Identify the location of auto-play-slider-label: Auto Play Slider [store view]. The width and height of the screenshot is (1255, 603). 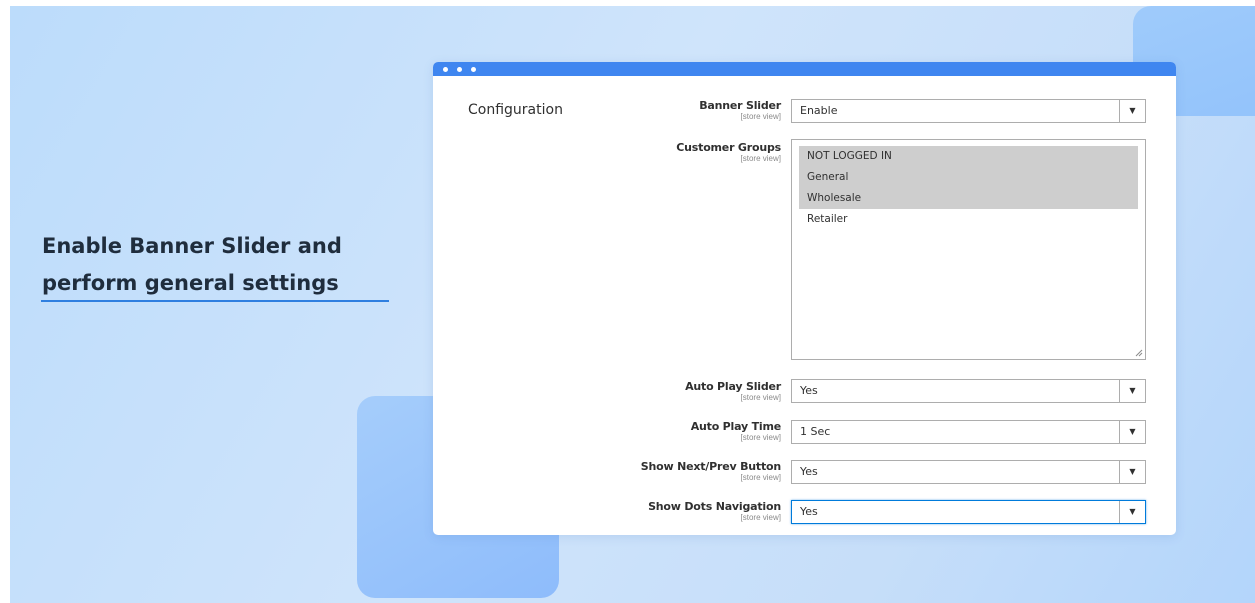
(733, 391).